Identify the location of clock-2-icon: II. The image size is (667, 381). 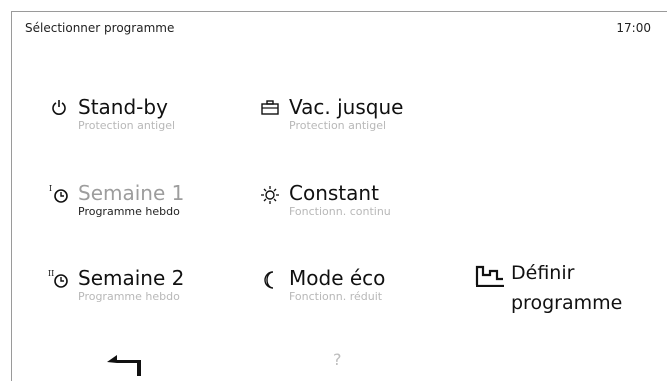
(59, 278).